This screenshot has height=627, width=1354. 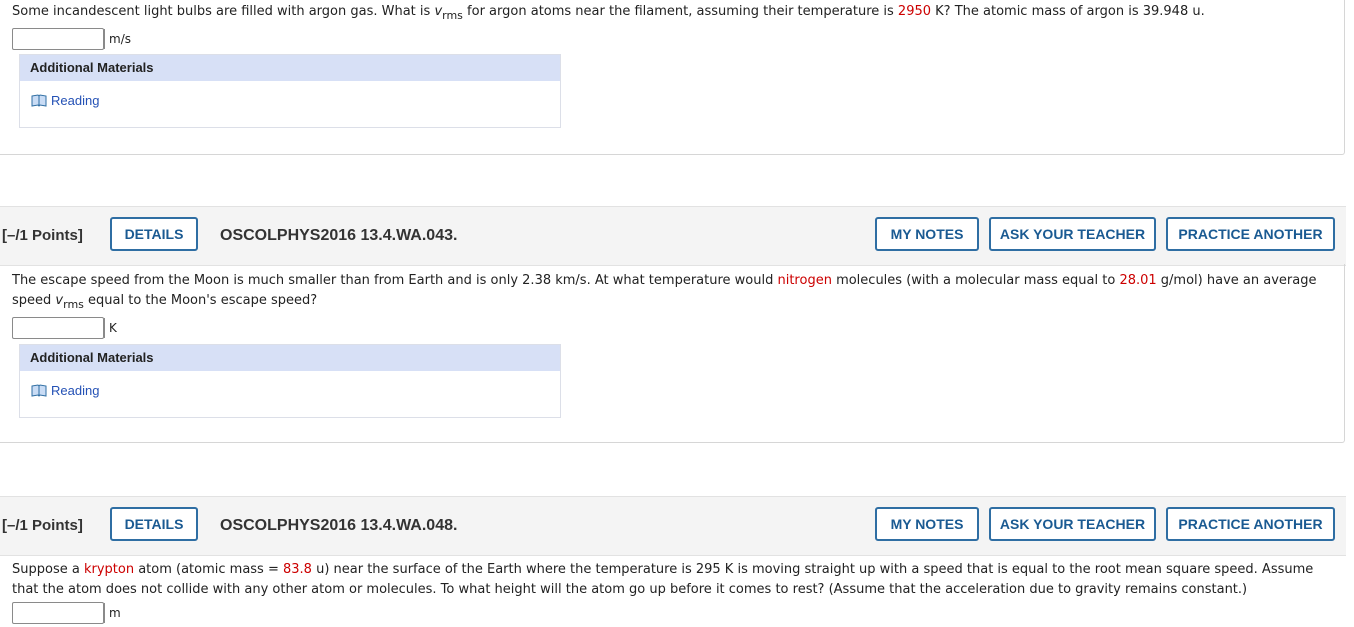 I want to click on question-id: OSCOLPHYS2016 13.4.WA.043., so click(x=339, y=235).